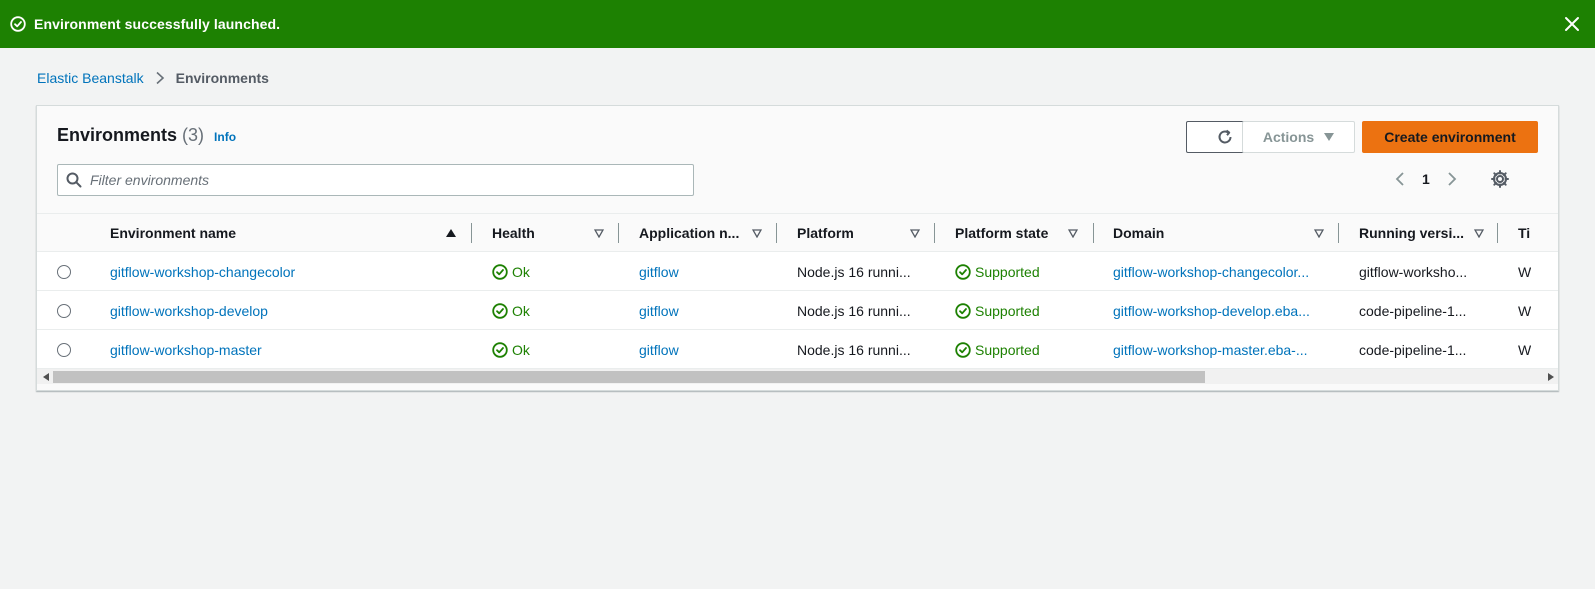 The image size is (1595, 589). What do you see at coordinates (74, 180) in the screenshot?
I see `search-icon` at bounding box center [74, 180].